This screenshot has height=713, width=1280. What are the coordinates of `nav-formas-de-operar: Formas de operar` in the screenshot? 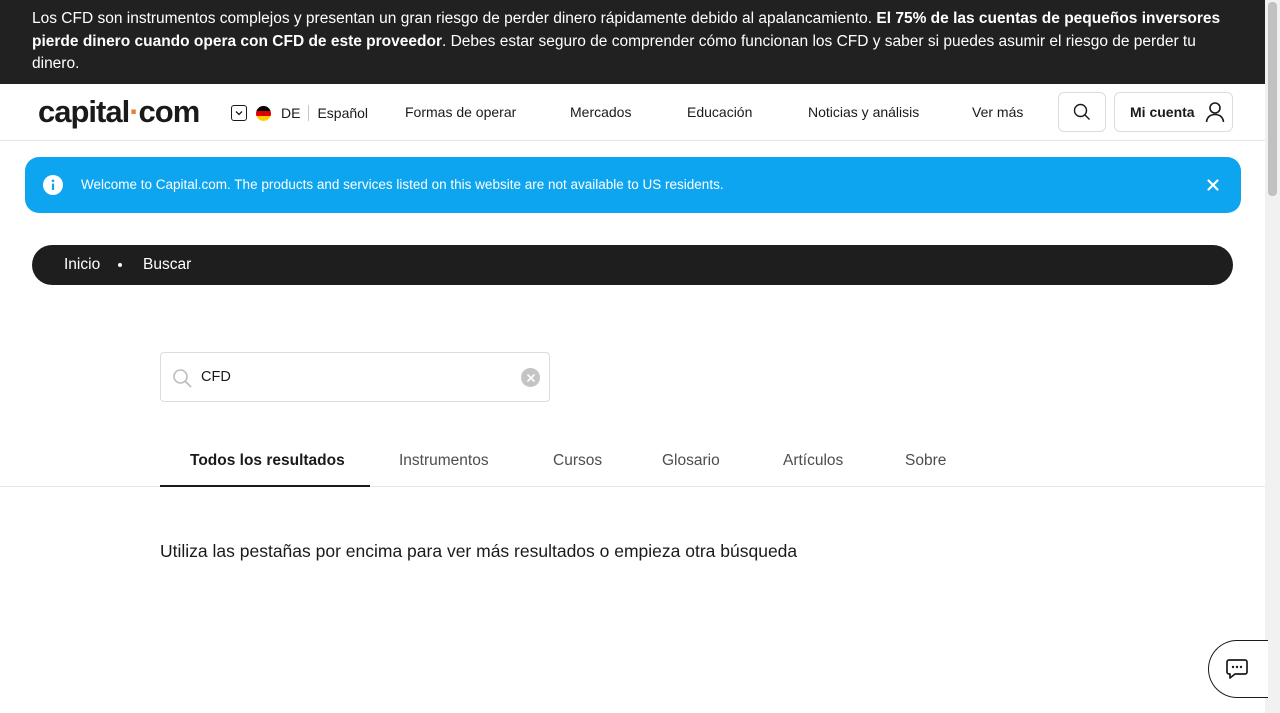 It's located at (460, 112).